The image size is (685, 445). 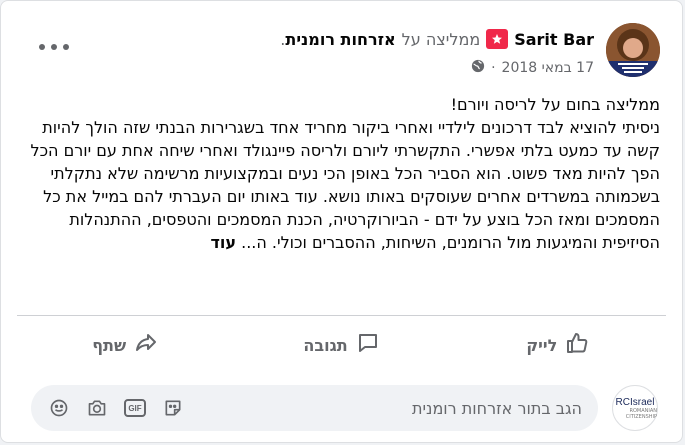 What do you see at coordinates (555, 104) in the screenshot?
I see `post-paragraph-1: ממליצה בחום על לריסה ויורם!` at bounding box center [555, 104].